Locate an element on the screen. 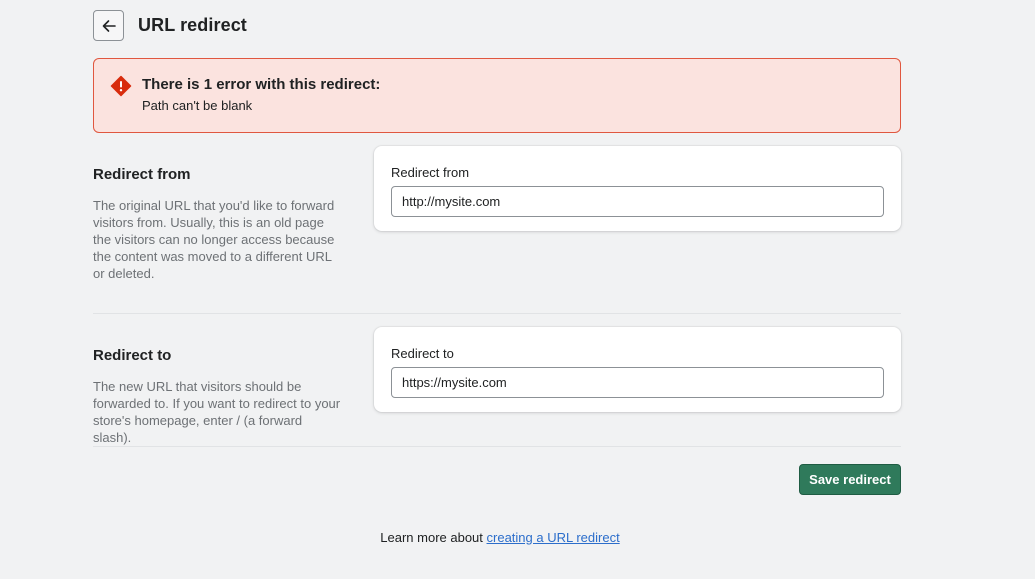  arrow-left-icon is located at coordinates (109, 25).